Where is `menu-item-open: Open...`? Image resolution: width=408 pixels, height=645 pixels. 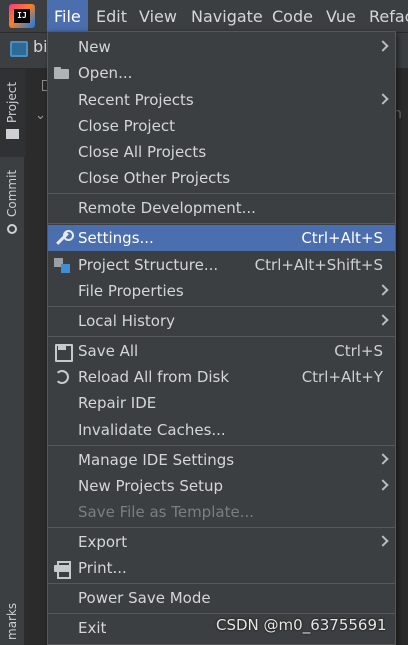
menu-item-open: Open... is located at coordinates (221, 73).